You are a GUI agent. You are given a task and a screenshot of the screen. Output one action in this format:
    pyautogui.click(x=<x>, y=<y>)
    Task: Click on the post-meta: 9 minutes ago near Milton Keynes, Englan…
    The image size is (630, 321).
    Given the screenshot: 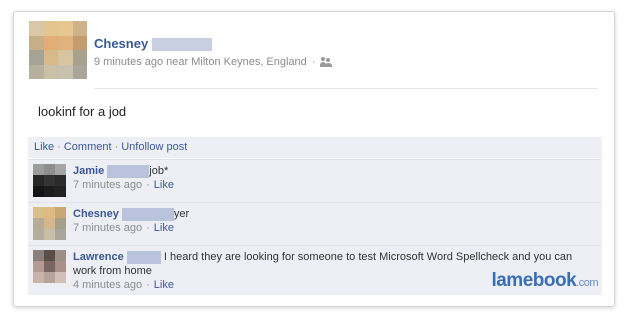 What is the action you would take?
    pyautogui.click(x=213, y=62)
    